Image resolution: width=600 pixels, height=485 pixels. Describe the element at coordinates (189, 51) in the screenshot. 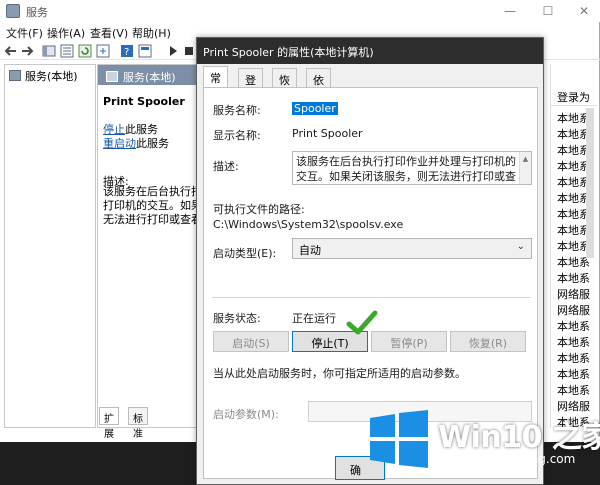

I see `stop-icon` at that location.